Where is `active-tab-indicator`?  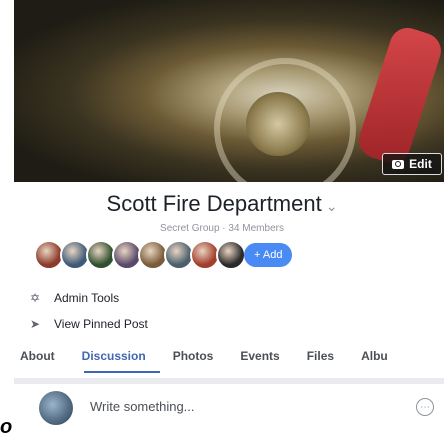
active-tab-indicator is located at coordinates (122, 372).